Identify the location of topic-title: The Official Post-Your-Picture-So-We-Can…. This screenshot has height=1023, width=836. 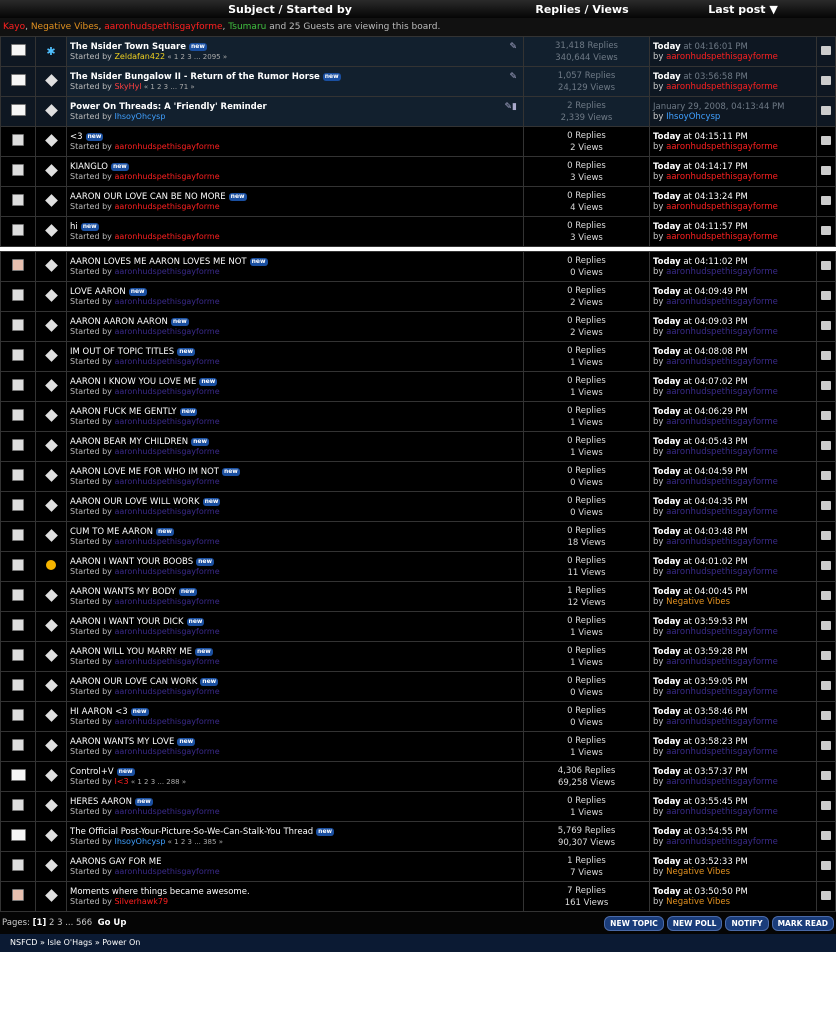
(191, 832).